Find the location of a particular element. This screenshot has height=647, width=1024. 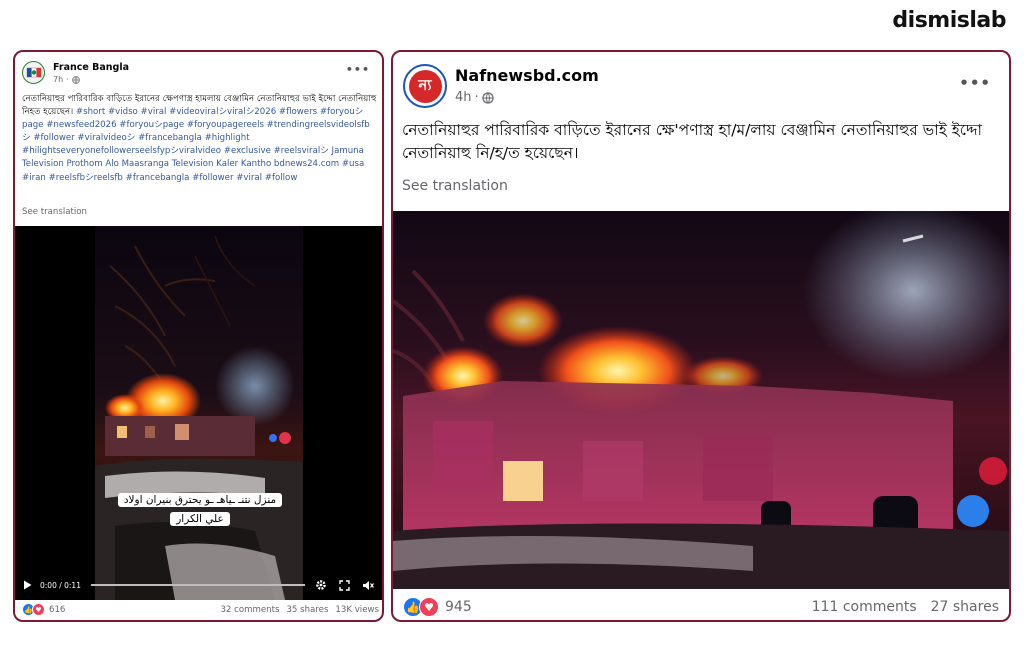

video-controls: 0:00 / 0:11 is located at coordinates (198, 585).